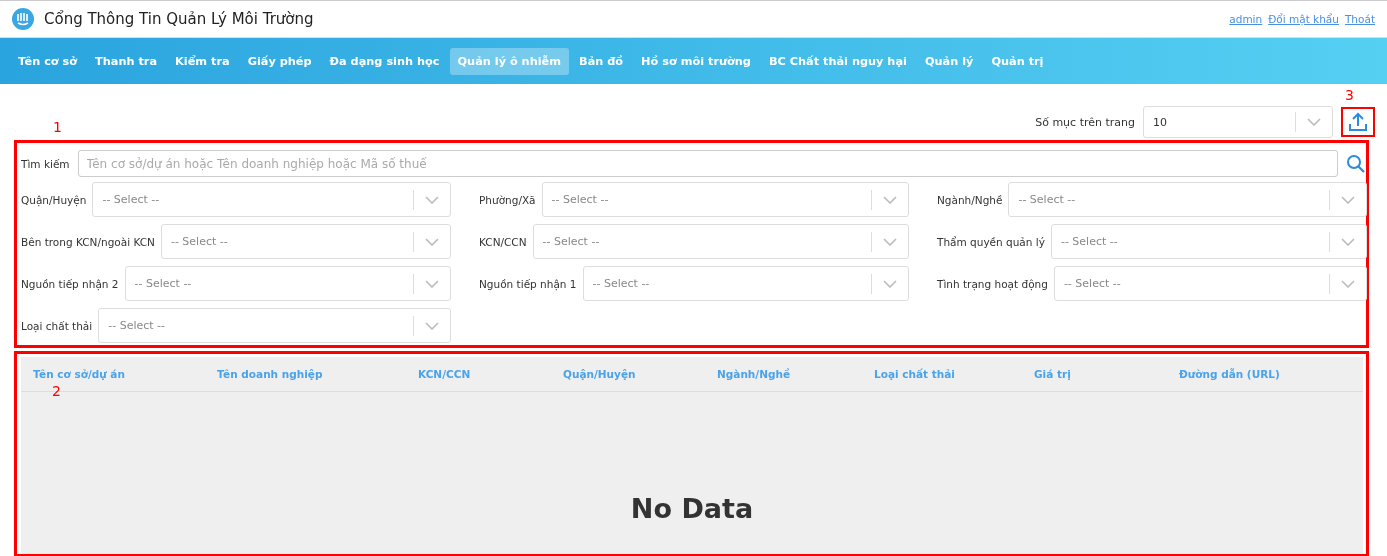 Image resolution: width=1387 pixels, height=556 pixels. I want to click on nav-tab: Quản lý ô nhiễm, so click(509, 61).